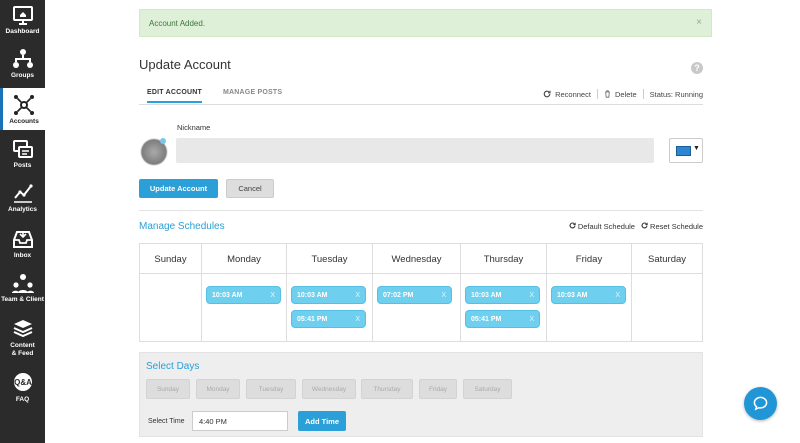  Describe the element at coordinates (22, 58) in the screenshot. I see `hierarchy-icon` at that location.